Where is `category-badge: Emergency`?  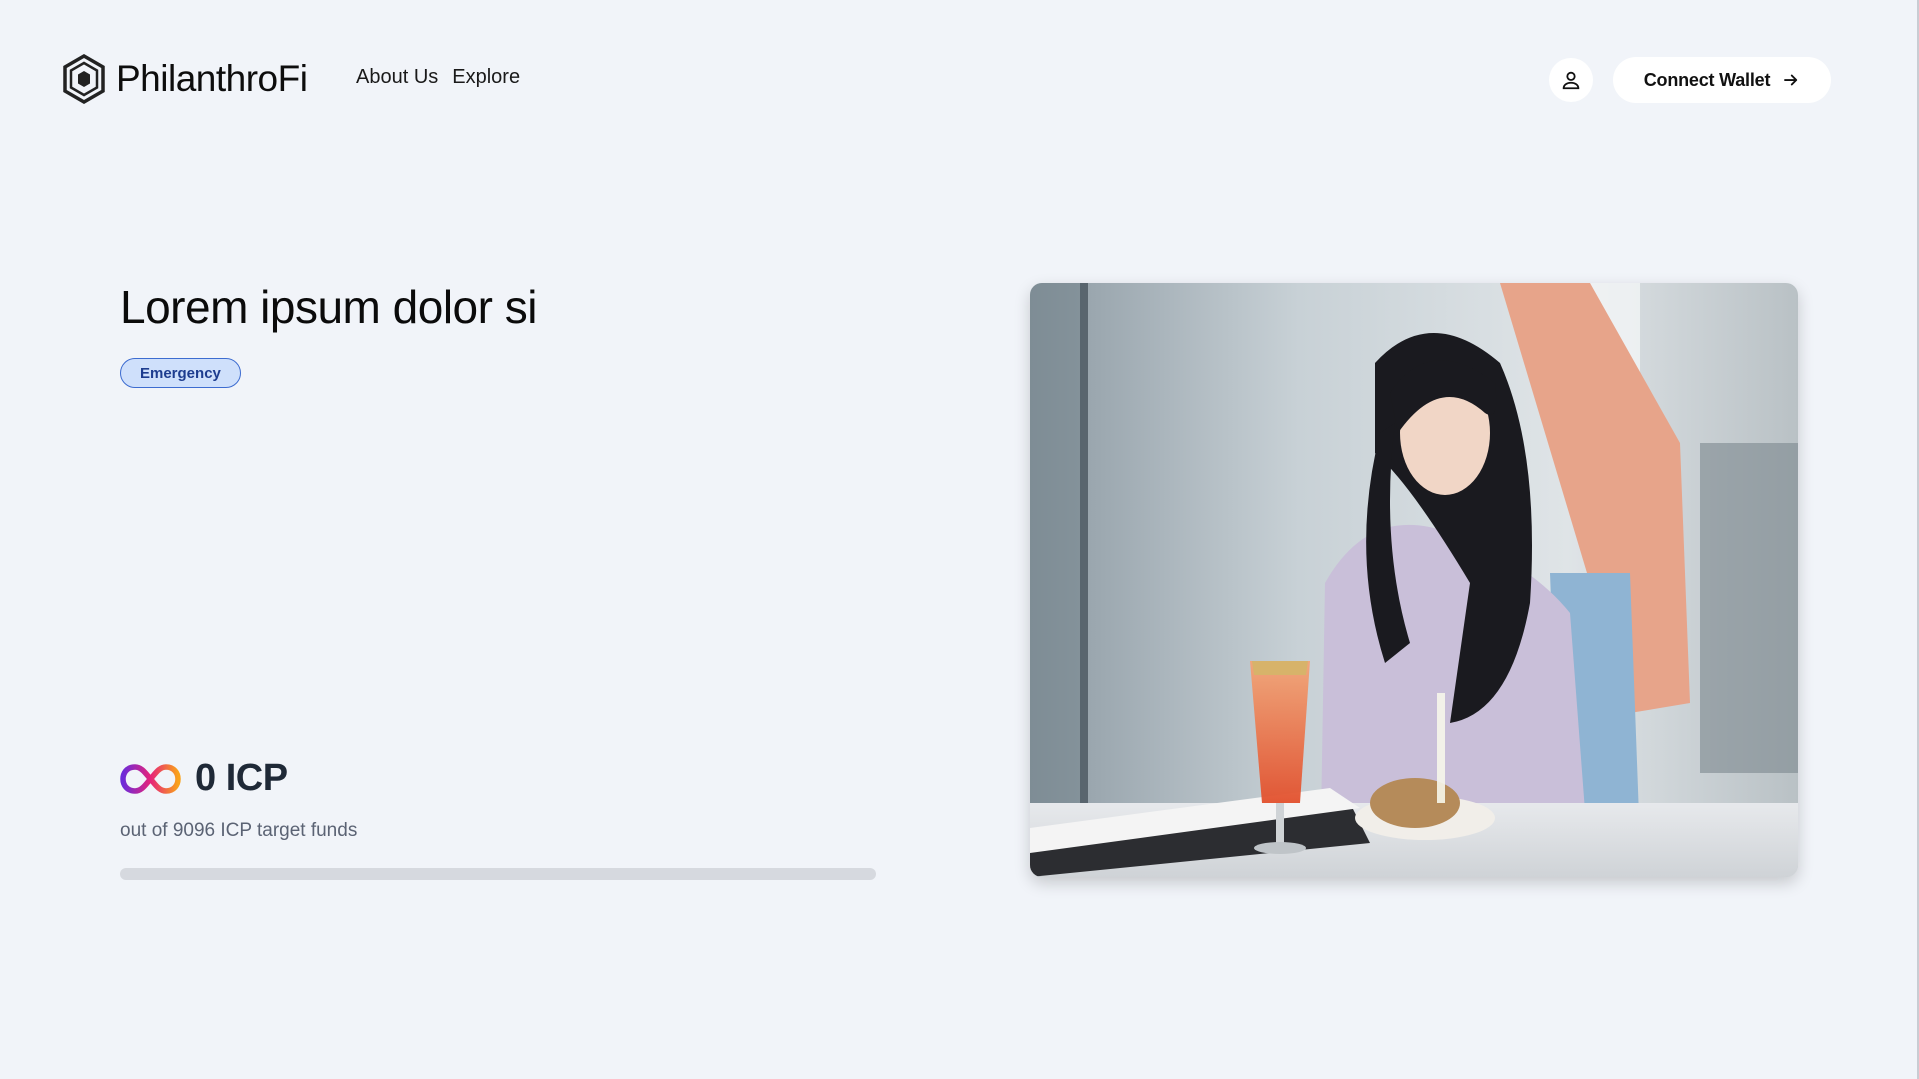 category-badge: Emergency is located at coordinates (180, 373).